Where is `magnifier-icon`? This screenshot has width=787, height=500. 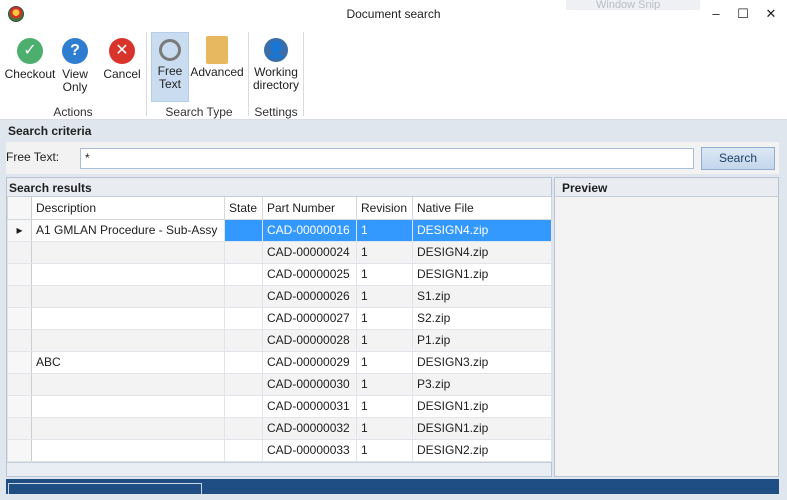 magnifier-icon is located at coordinates (170, 50).